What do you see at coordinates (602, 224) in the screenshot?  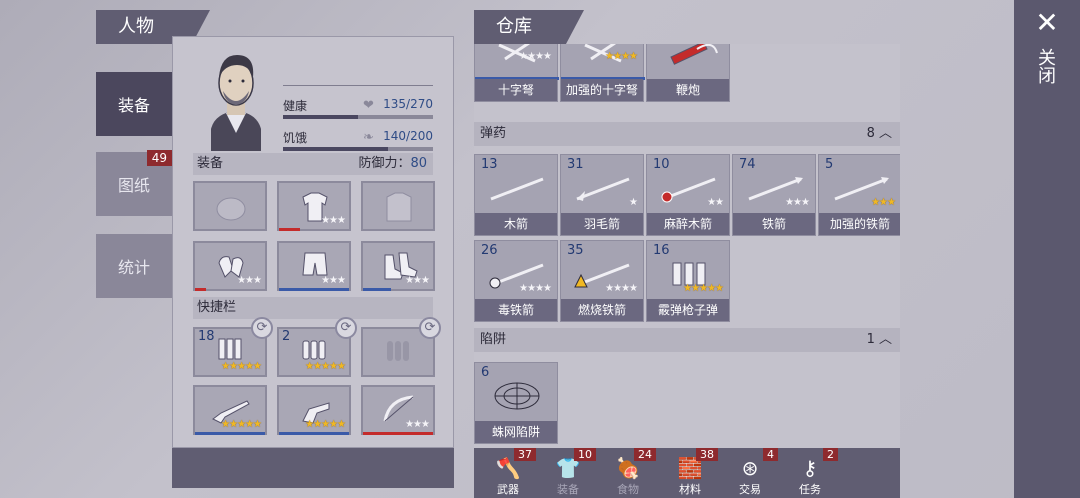 I see `item-name: 羽毛箭` at bounding box center [602, 224].